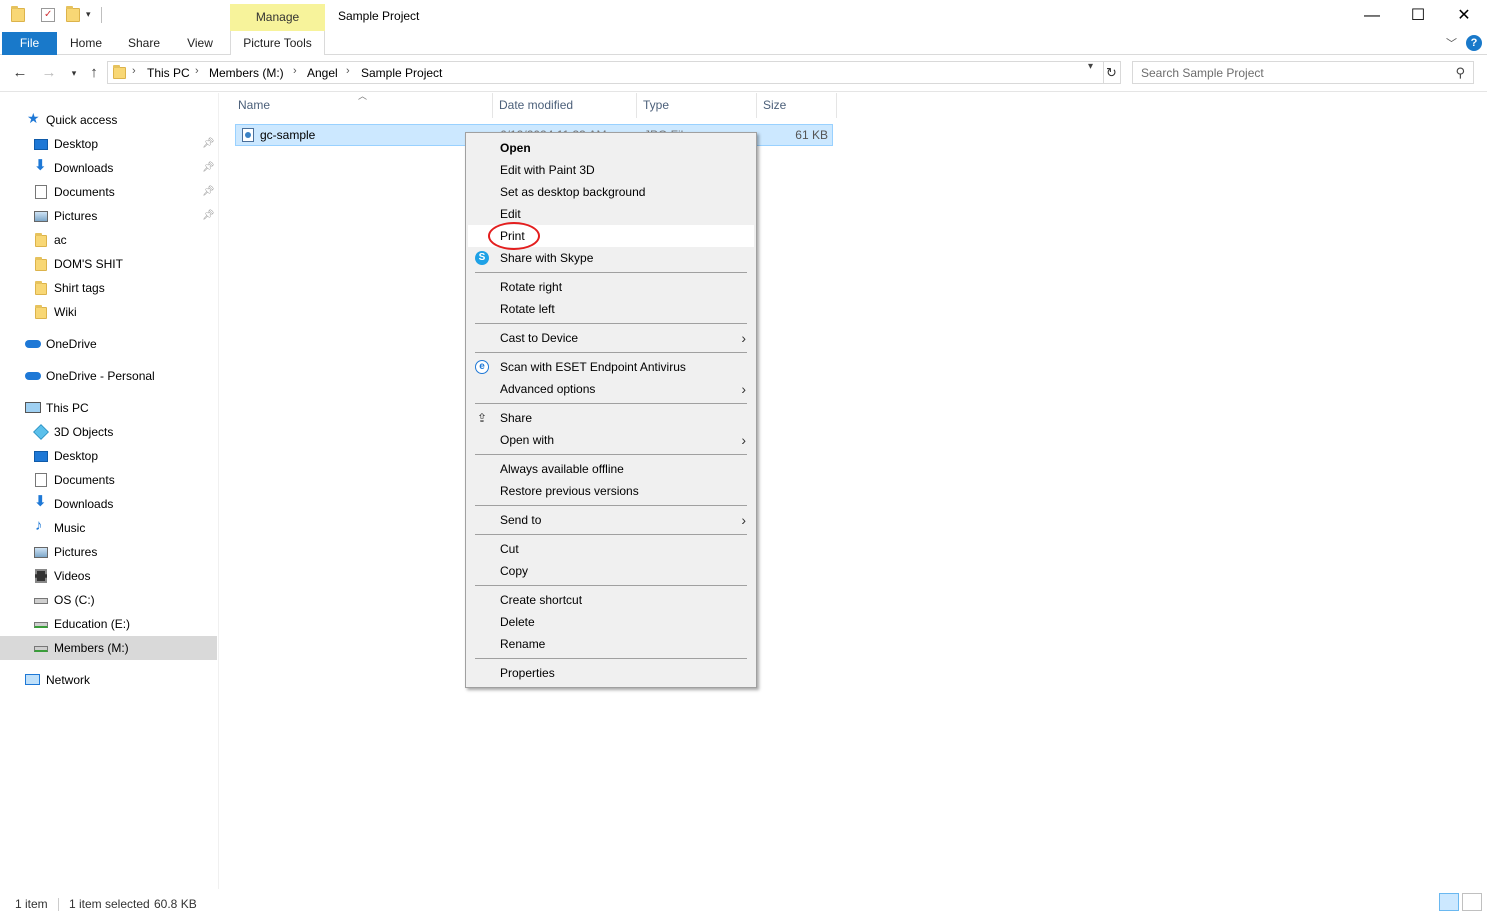 This screenshot has height=916, width=1487. I want to click on tab-home: Home, so click(86, 43).